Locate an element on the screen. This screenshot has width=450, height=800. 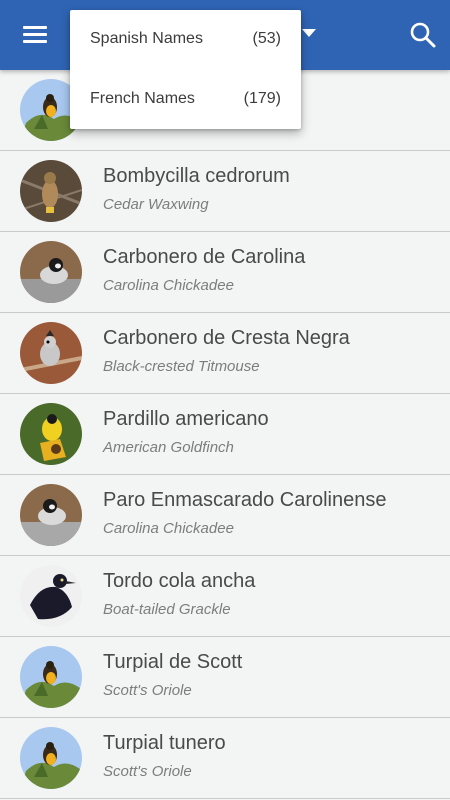
bird-common-name: American Goldfinch is located at coordinates (168, 447).